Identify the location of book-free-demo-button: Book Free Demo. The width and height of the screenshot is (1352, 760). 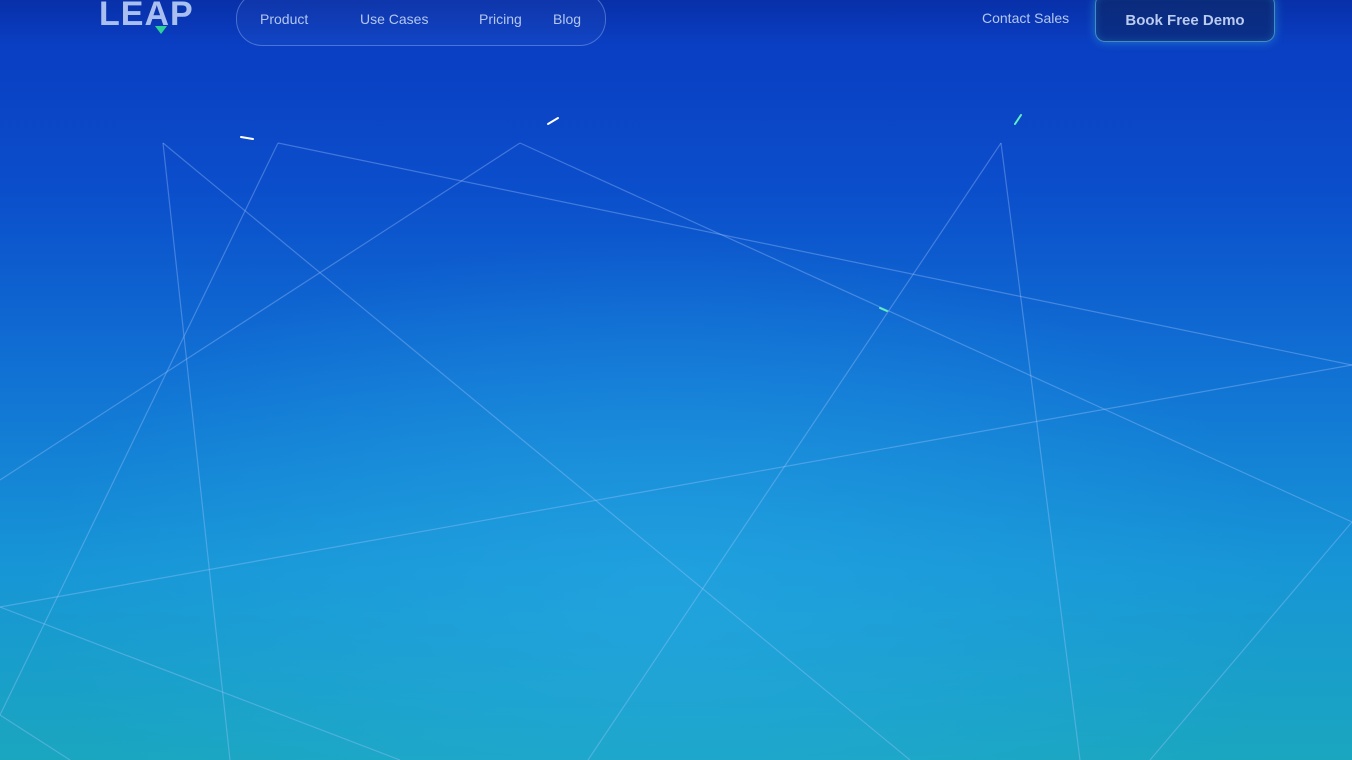
(1185, 21).